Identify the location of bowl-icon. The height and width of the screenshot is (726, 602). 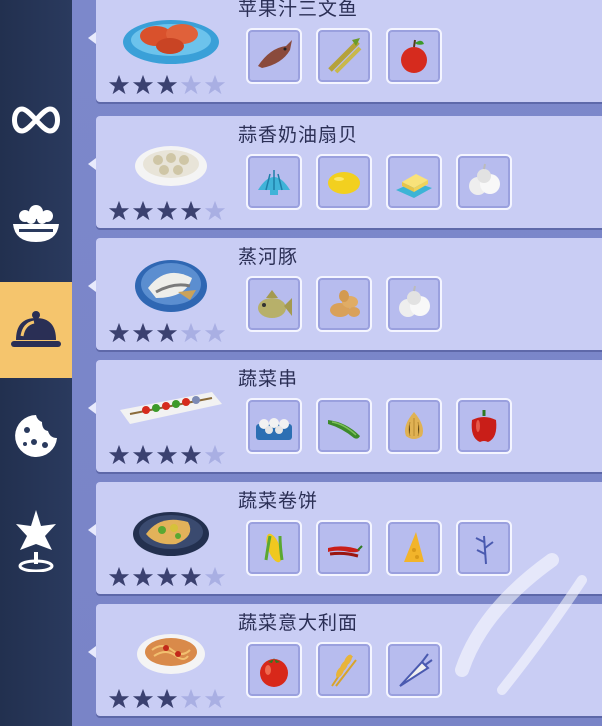
(36, 223).